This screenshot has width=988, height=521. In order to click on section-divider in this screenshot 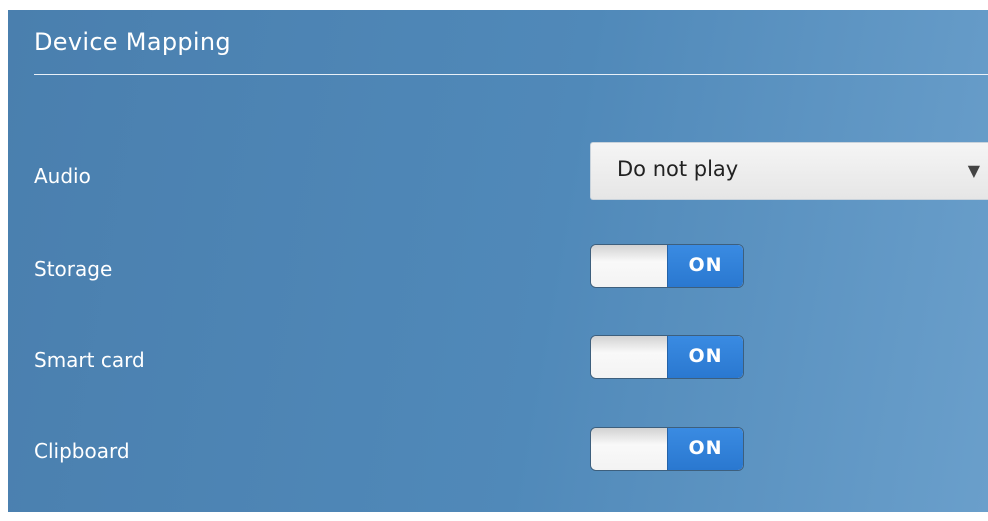, I will do `click(511, 74)`.